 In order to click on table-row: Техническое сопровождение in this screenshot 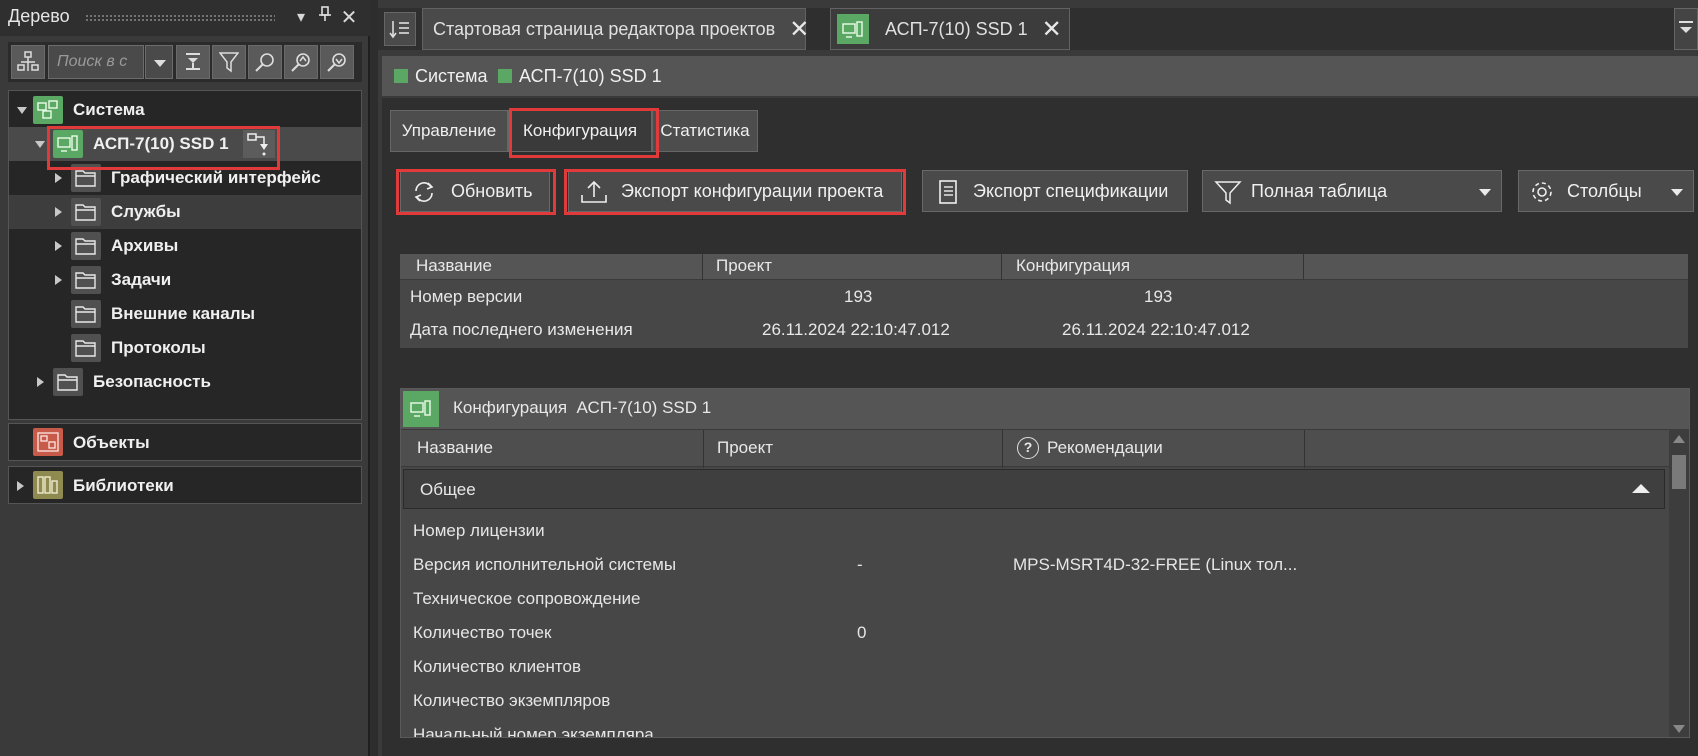, I will do `click(527, 598)`.